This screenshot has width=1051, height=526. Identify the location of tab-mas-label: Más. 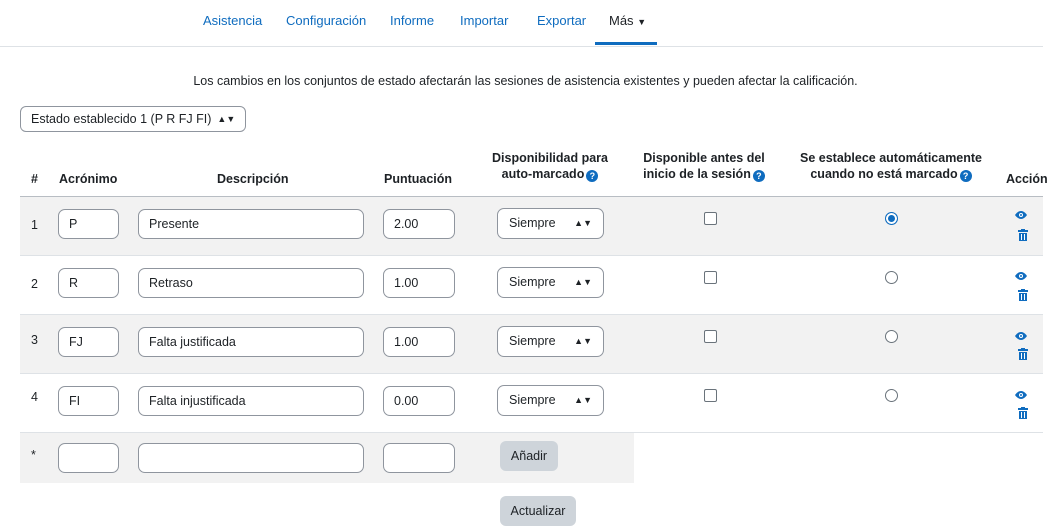
(621, 20).